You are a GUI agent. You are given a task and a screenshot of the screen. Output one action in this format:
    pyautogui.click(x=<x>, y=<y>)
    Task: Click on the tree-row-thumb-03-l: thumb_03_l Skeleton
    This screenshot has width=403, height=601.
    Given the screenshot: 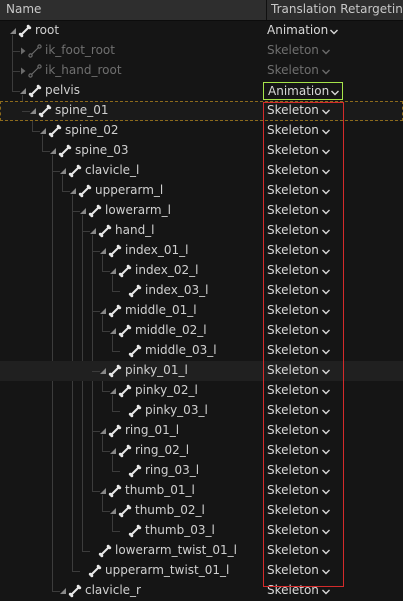 What is the action you would take?
    pyautogui.click(x=201, y=531)
    